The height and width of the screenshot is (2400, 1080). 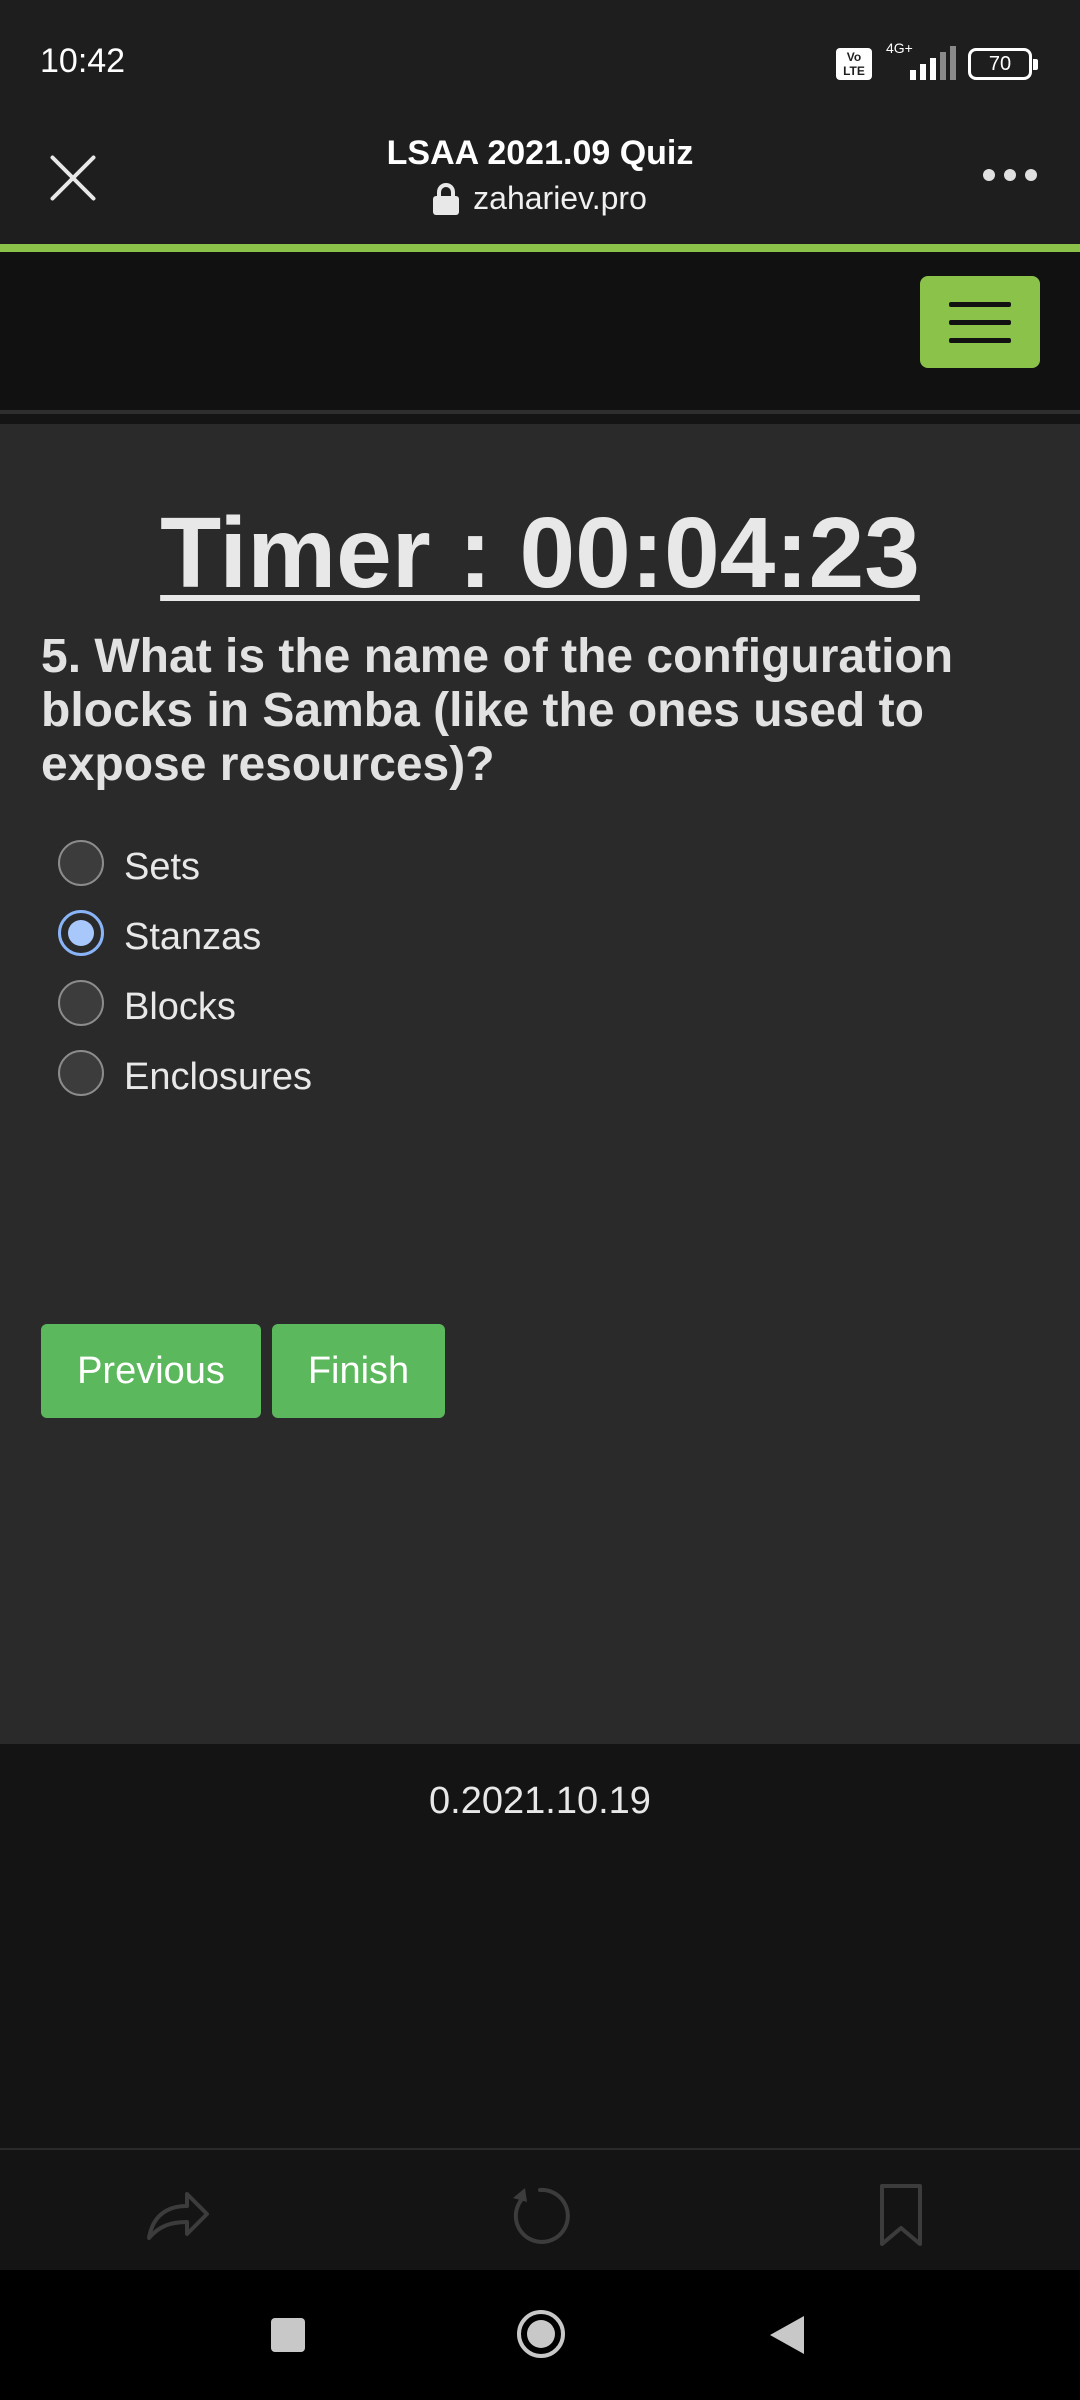 I want to click on page-load-progress, so click(x=540, y=248).